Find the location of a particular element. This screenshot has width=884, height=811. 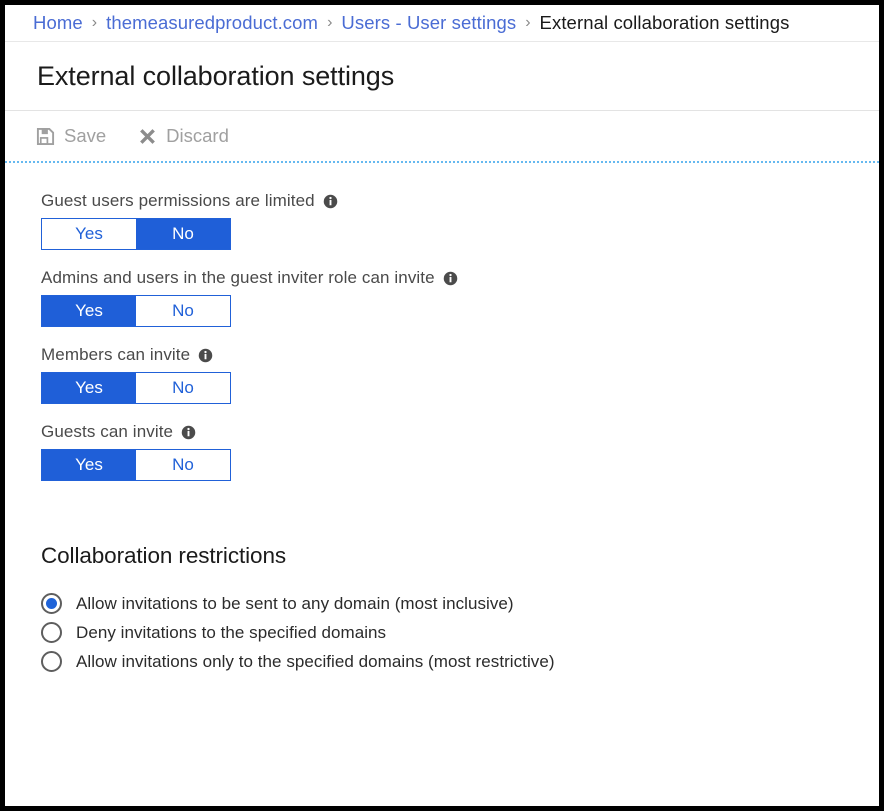

save-button-label: Save is located at coordinates (85, 135).